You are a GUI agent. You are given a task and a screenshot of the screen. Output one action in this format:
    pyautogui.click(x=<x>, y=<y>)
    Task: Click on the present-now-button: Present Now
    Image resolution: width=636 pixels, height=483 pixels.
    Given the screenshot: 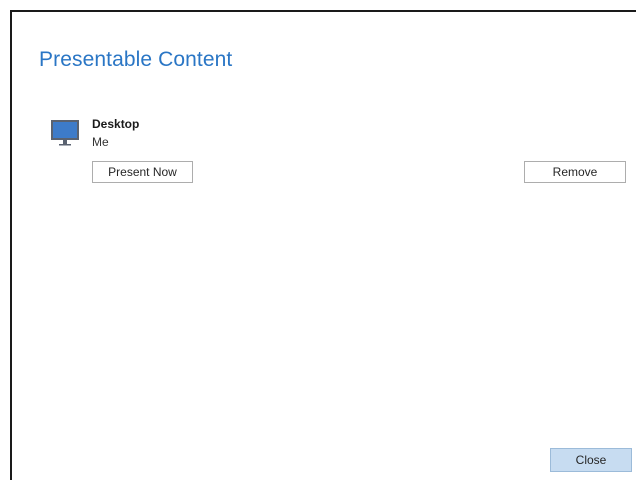 What is the action you would take?
    pyautogui.click(x=142, y=172)
    